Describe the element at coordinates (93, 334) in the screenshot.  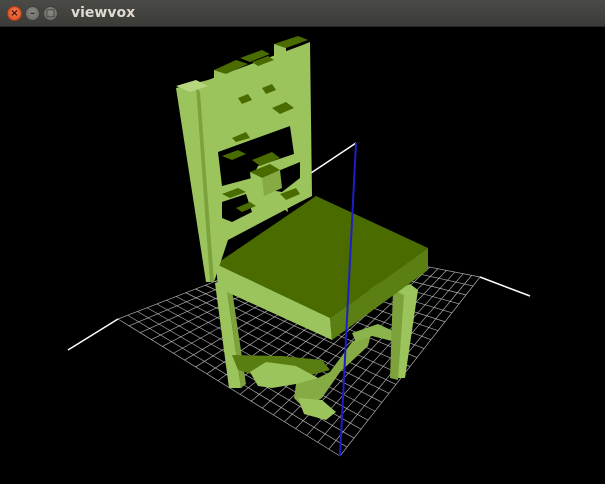
I see `x-axis-line-left` at that location.